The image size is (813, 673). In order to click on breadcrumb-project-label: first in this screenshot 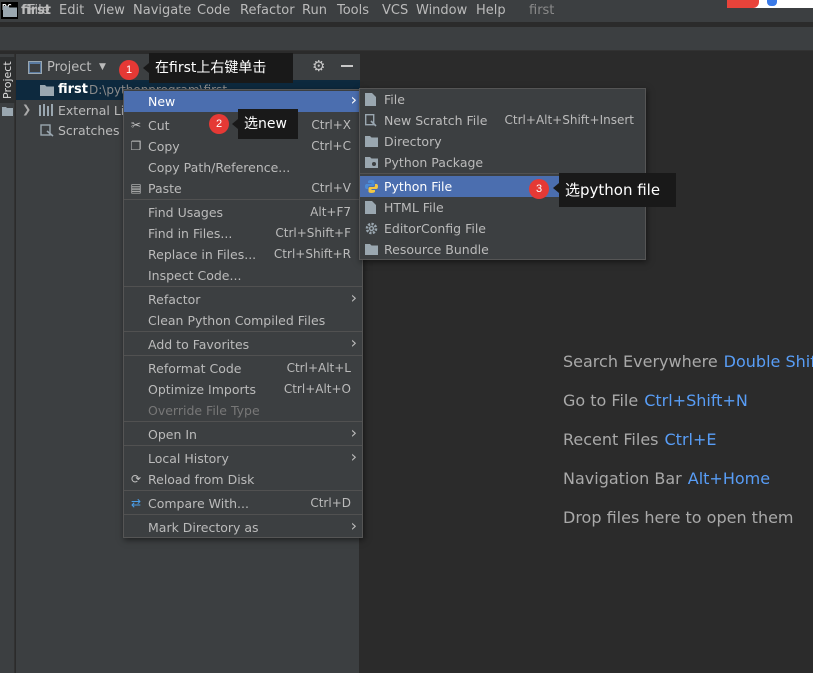, I will do `click(36, 10)`.